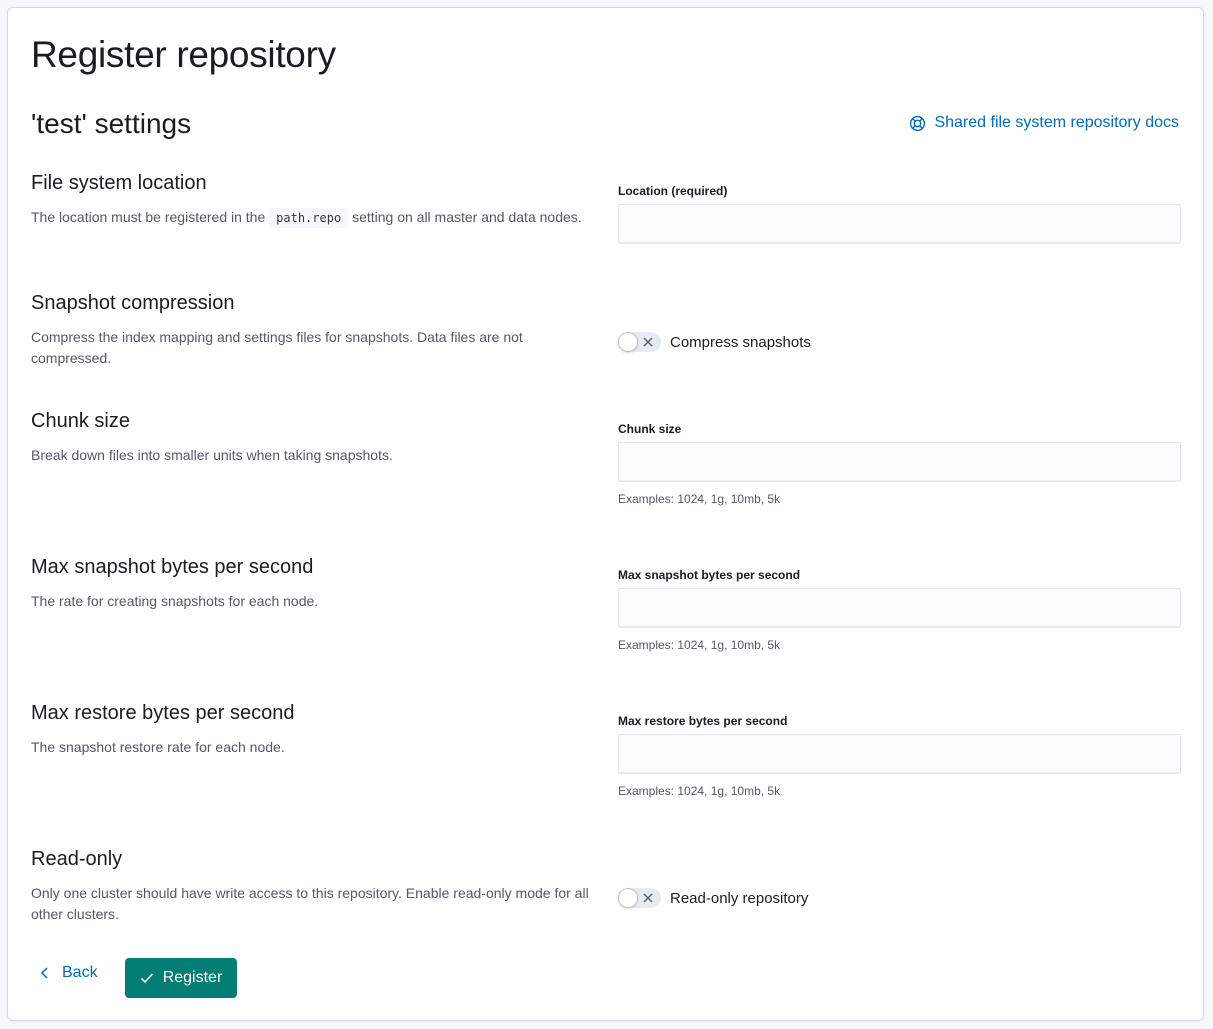  I want to click on docs-link: Shared file system repository docs, so click(1044, 123).